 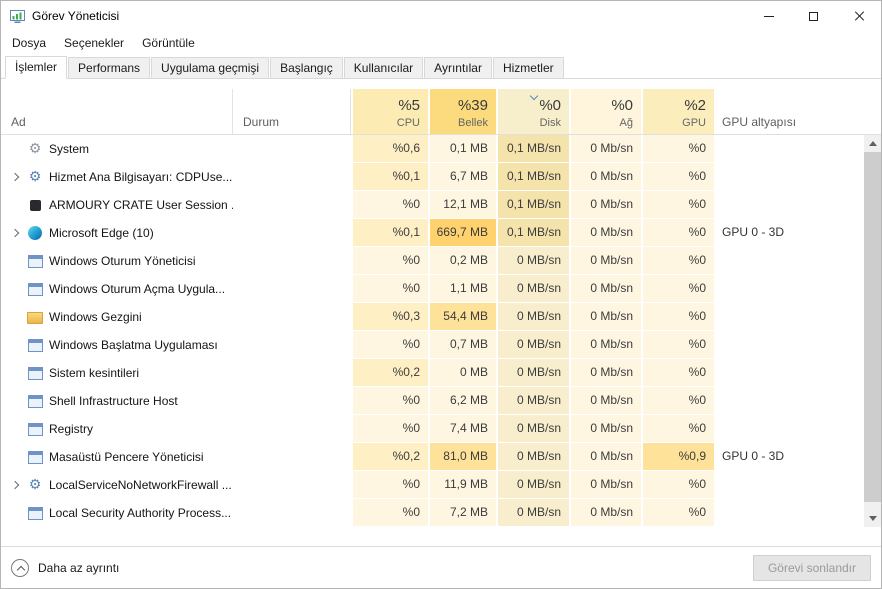 What do you see at coordinates (605, 111) in the screenshot?
I see `column-network: %0 Ağ` at bounding box center [605, 111].